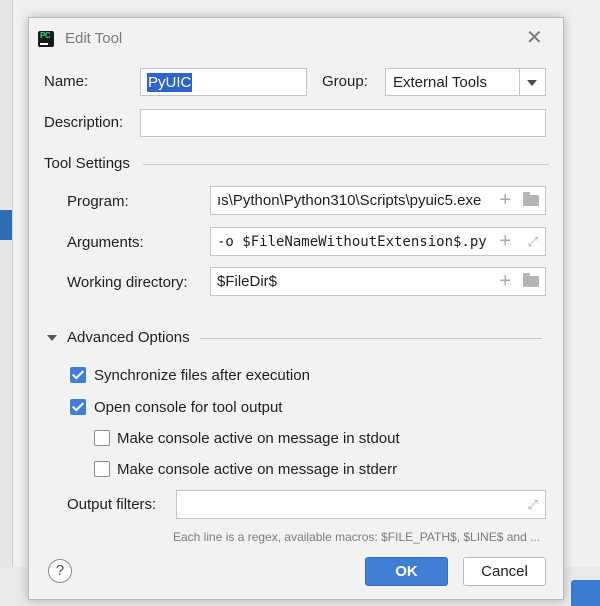 This screenshot has width=600, height=606. What do you see at coordinates (406, 571) in the screenshot?
I see `ok-button: OK` at bounding box center [406, 571].